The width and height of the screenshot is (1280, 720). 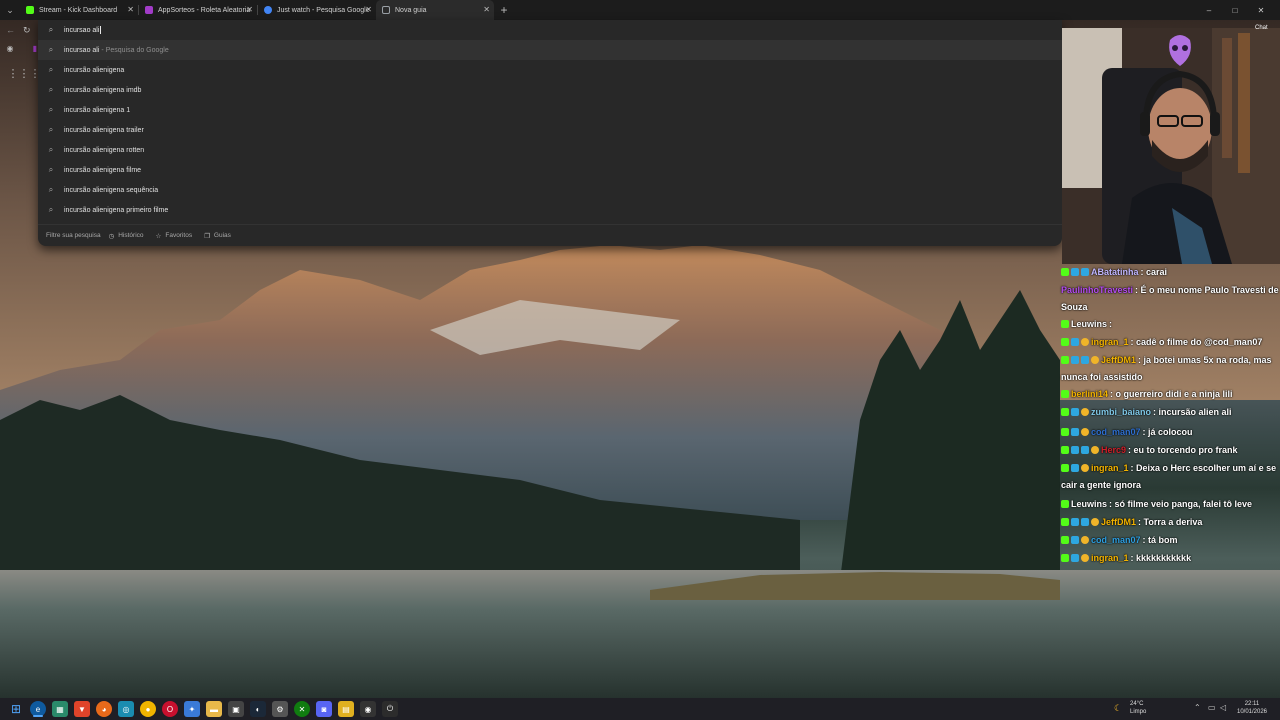 I want to click on suggestion-item: ⌕ incursão alienigena primeiro filme, so click(x=550, y=210).